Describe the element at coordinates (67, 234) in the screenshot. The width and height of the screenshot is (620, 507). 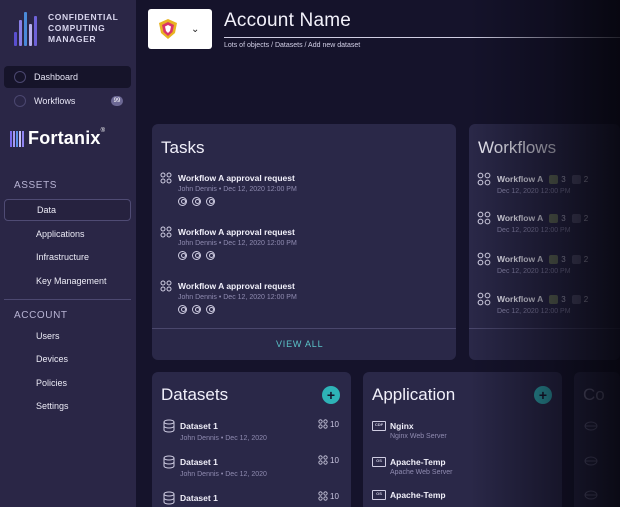
I see `nav-applications: Applications` at that location.